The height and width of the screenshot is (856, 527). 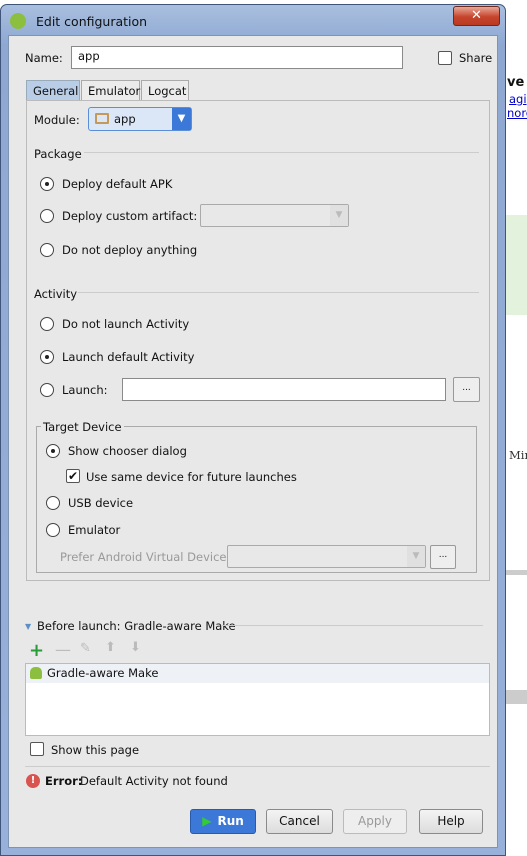 I want to click on deploy-default-radio, so click(x=47, y=184).